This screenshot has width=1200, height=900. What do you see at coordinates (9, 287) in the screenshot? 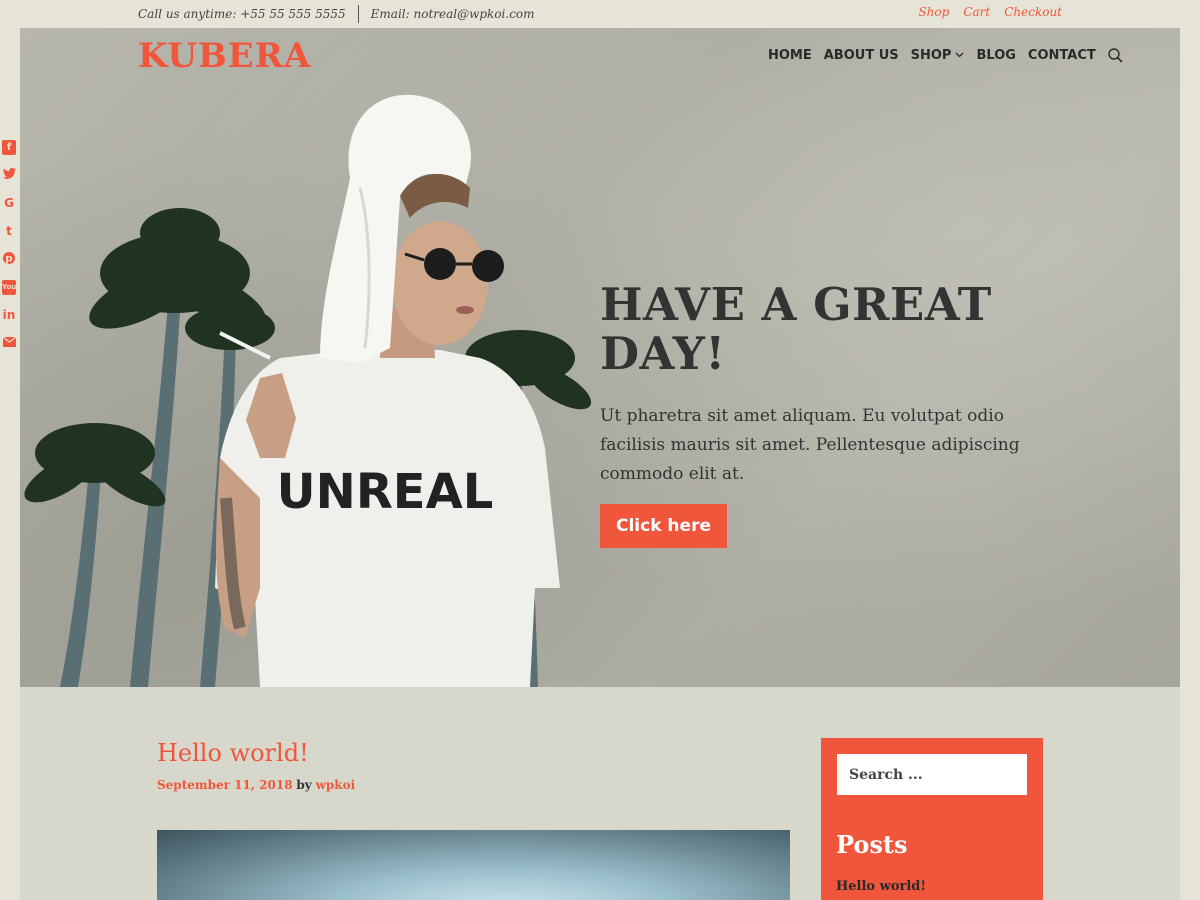
I see `youtube-icon: You` at bounding box center [9, 287].